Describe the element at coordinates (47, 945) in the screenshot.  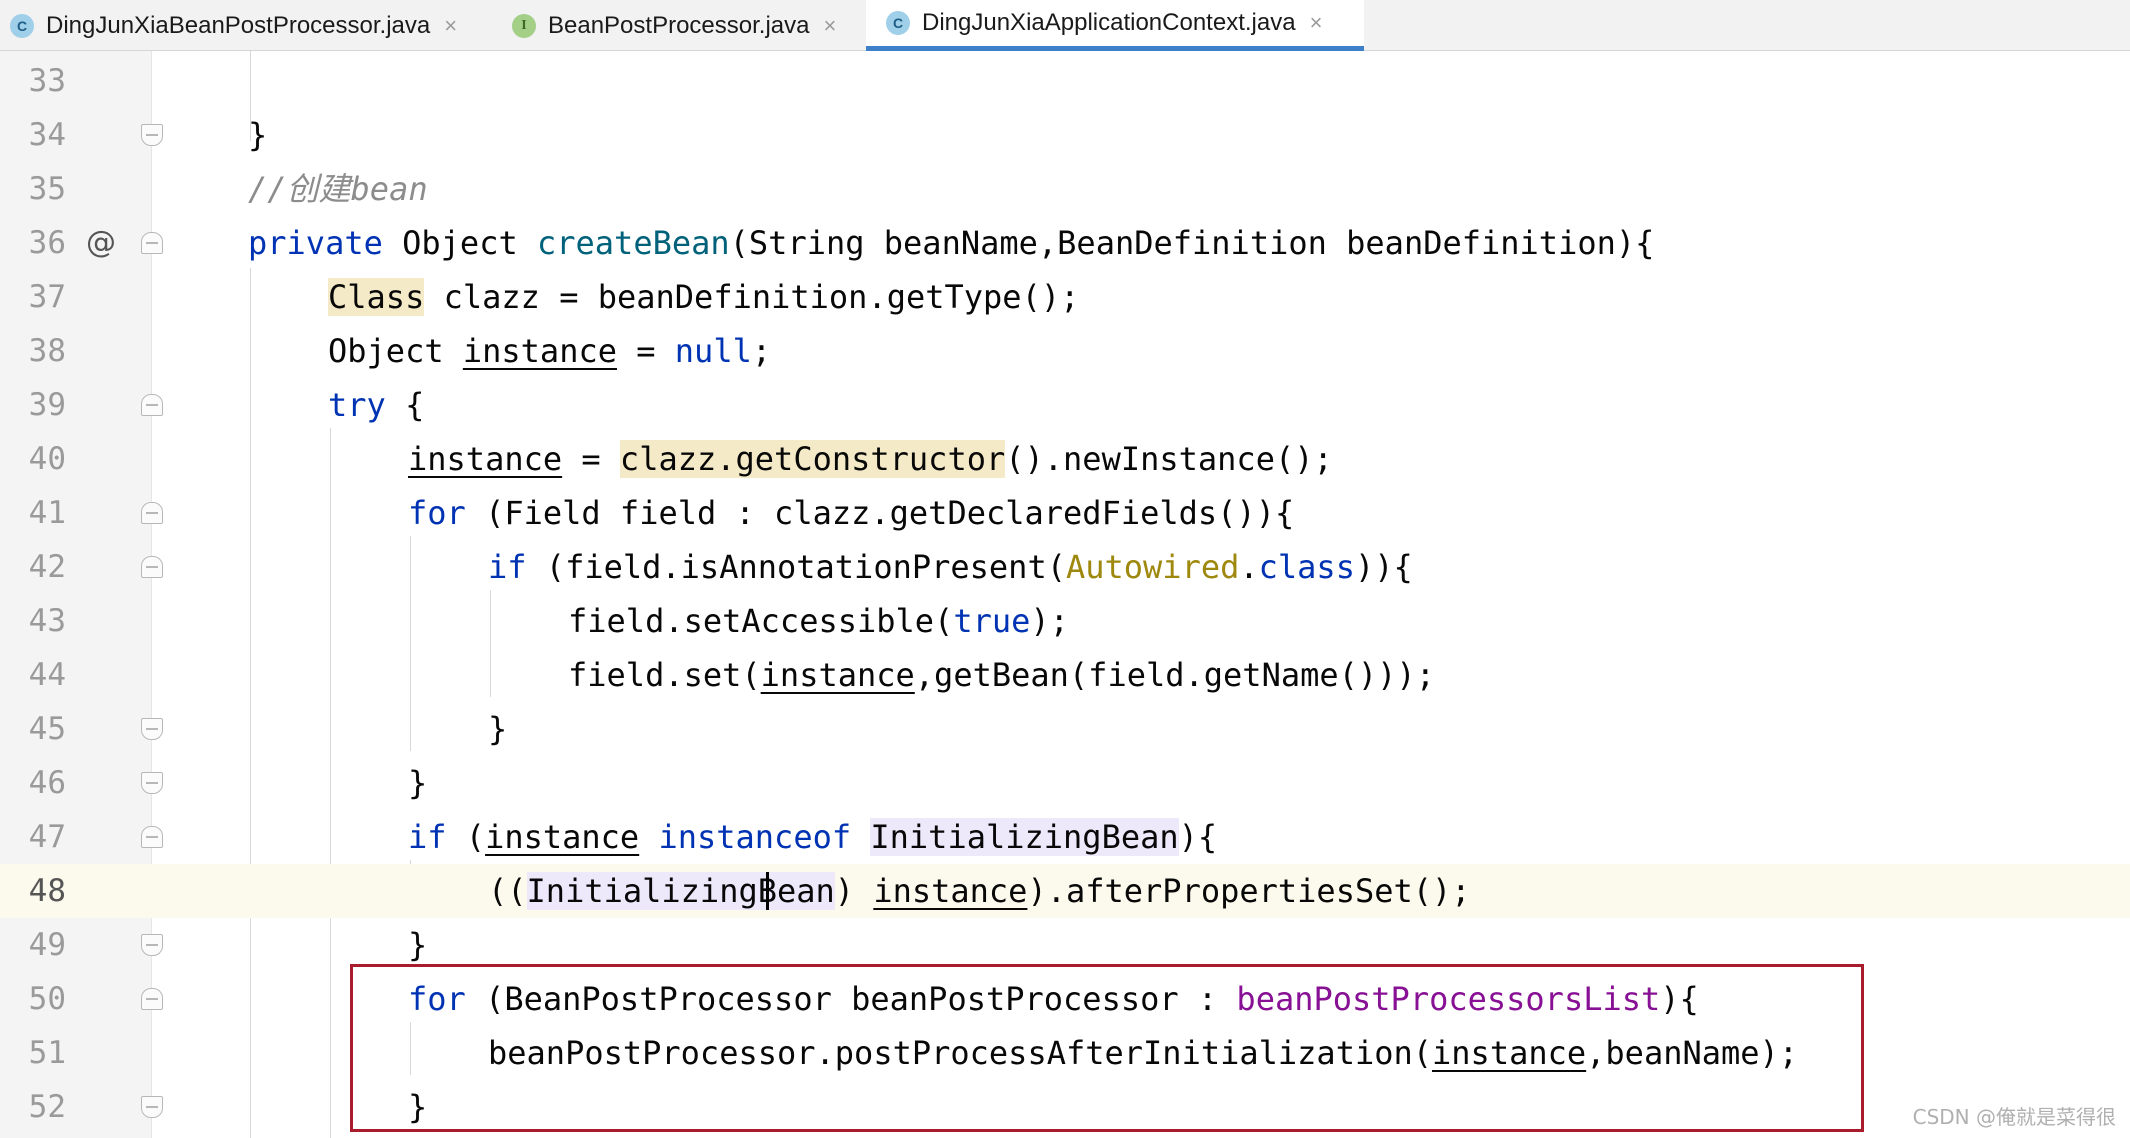
I see `line-number: 49` at that location.